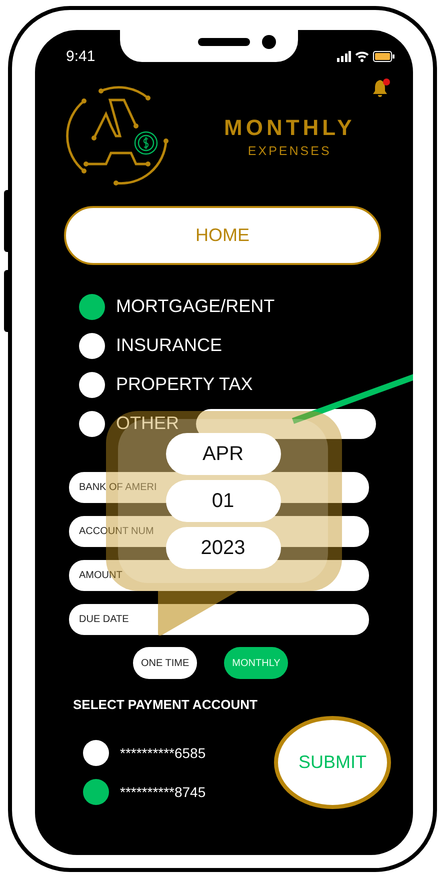  What do you see at coordinates (224, 42) in the screenshot?
I see `speaker-icon` at bounding box center [224, 42].